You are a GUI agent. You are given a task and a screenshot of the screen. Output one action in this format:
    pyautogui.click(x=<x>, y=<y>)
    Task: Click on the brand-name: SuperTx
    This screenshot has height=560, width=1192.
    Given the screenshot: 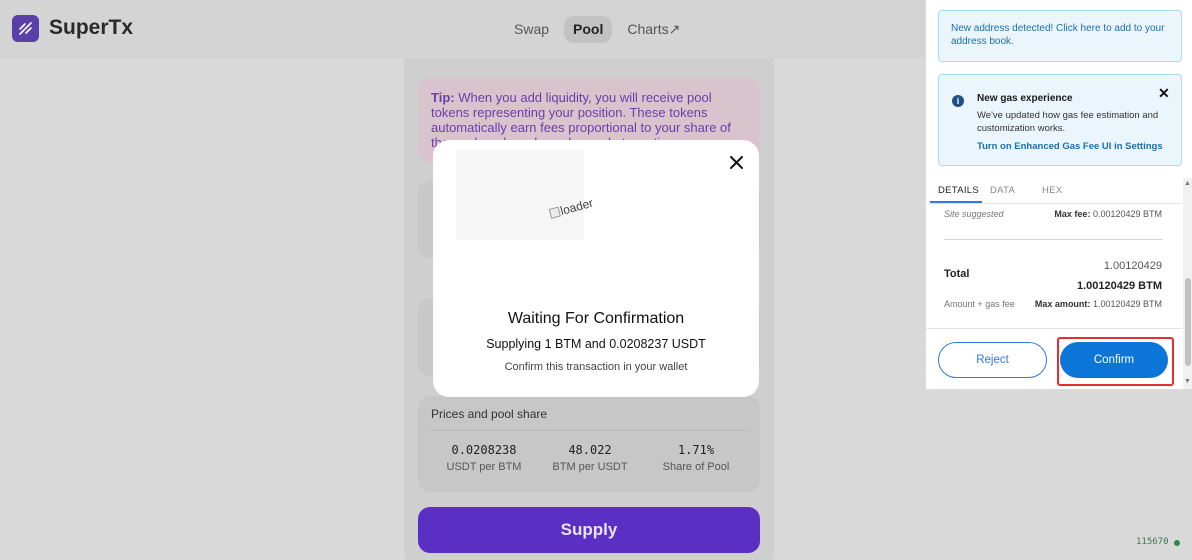 What is the action you would take?
    pyautogui.click(x=91, y=28)
    